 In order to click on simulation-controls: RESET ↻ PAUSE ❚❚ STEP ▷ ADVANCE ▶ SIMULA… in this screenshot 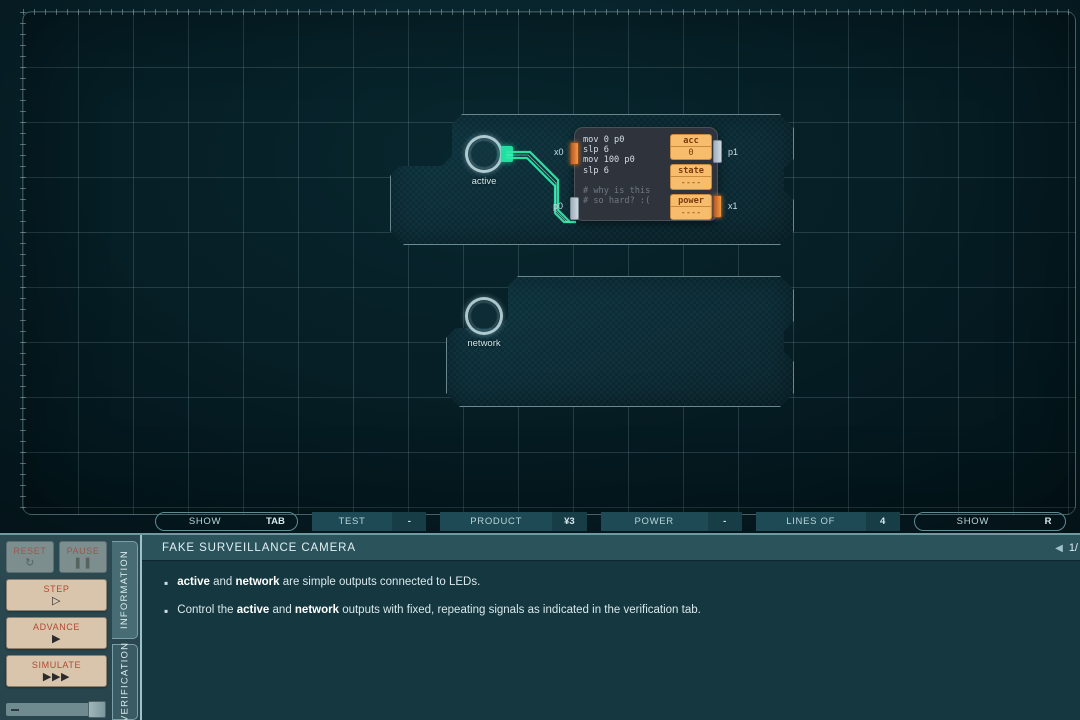, I will do `click(56, 627)`.